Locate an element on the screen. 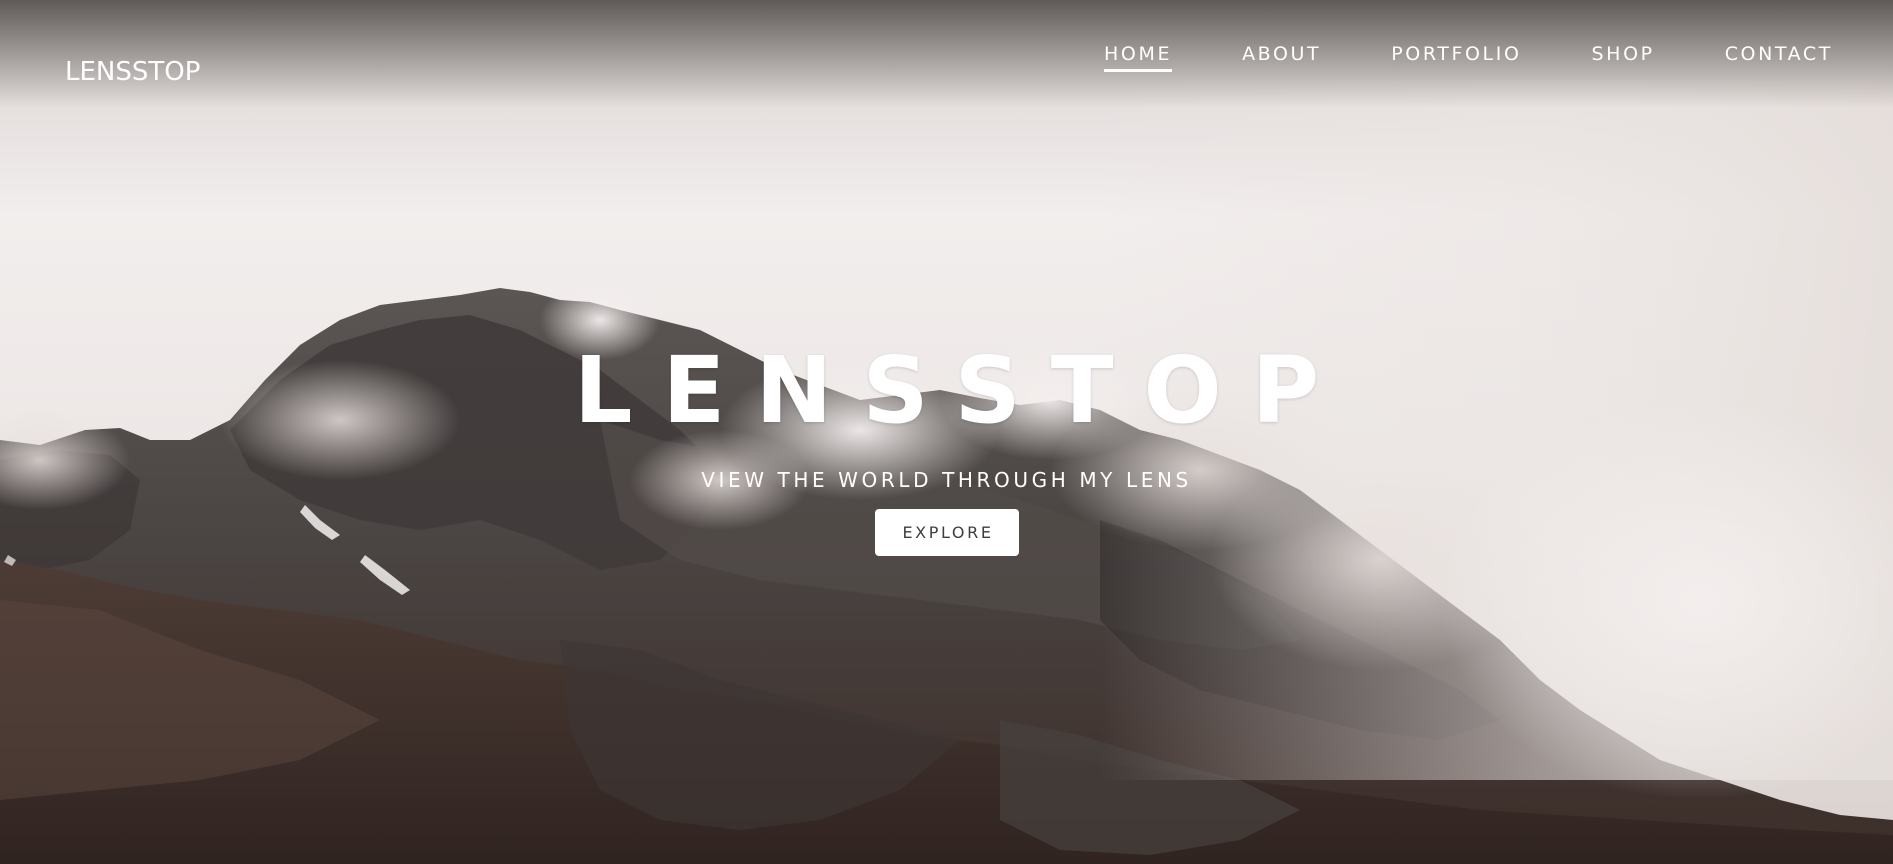 The image size is (1893, 864). site-logo: LENSSTOP is located at coordinates (132, 72).